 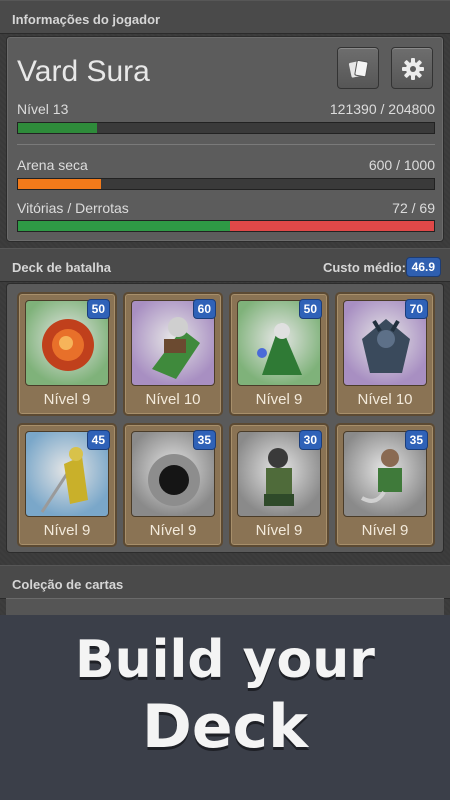 I want to click on card-cost-badge: 30, so click(x=310, y=440).